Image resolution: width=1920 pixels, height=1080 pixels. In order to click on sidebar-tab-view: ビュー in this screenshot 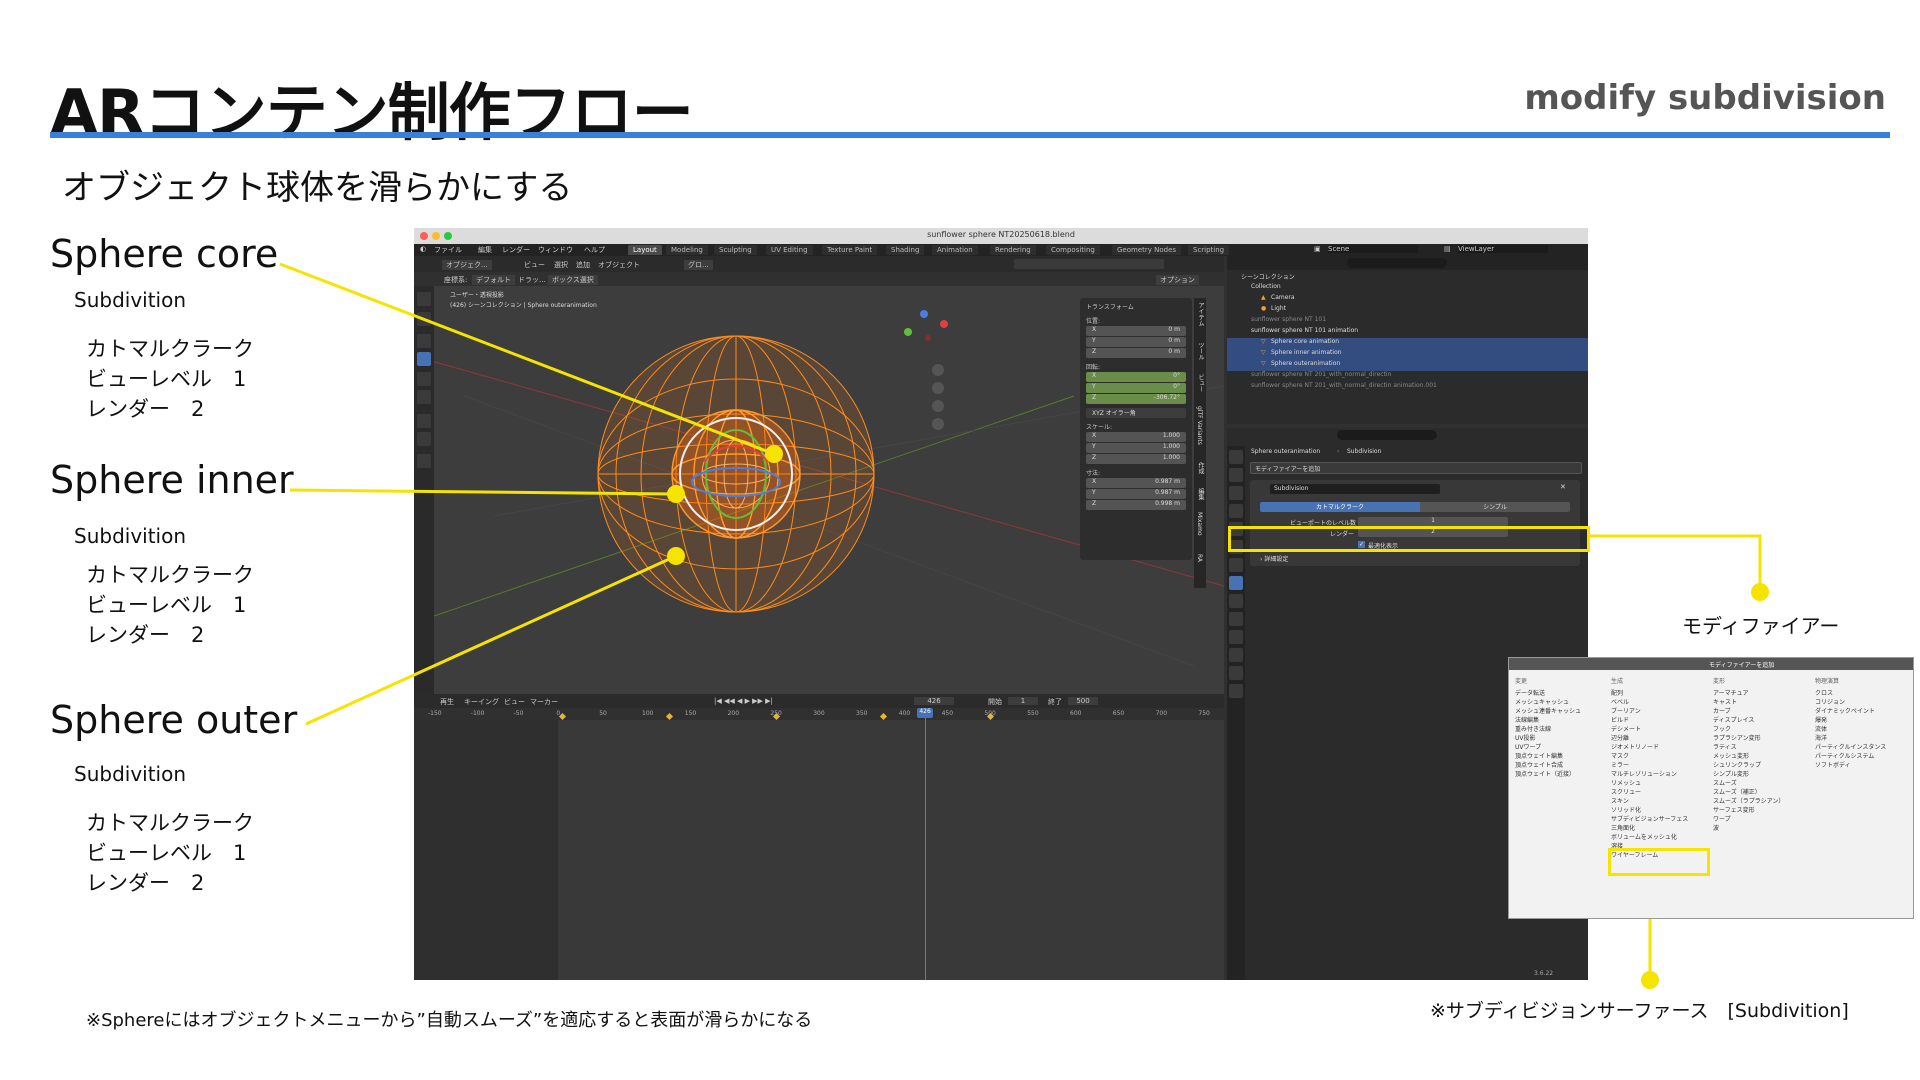, I will do `click(1200, 383)`.